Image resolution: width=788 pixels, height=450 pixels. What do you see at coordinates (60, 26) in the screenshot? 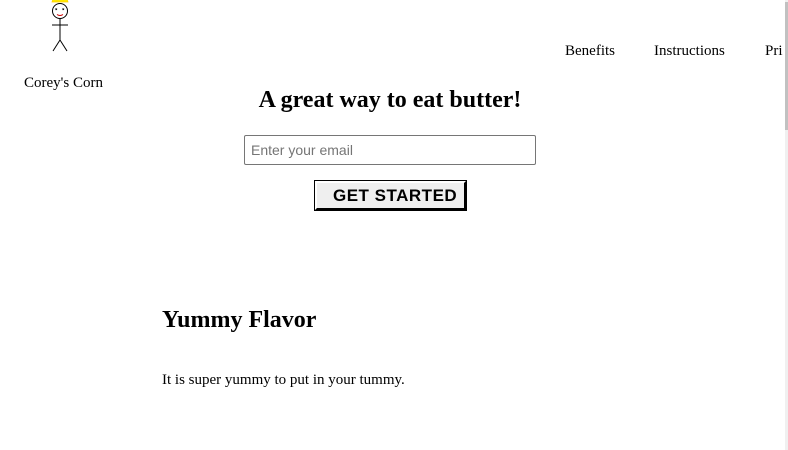
I see `stick-figure-with-crown-icon` at bounding box center [60, 26].